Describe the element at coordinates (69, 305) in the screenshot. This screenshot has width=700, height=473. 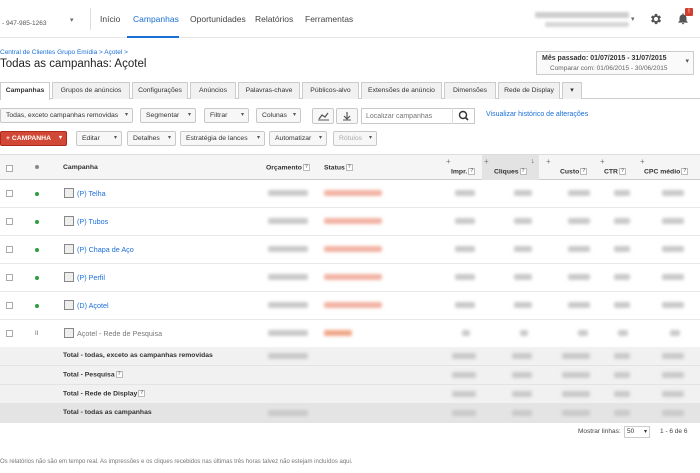
I see `display-campaign-icon` at that location.